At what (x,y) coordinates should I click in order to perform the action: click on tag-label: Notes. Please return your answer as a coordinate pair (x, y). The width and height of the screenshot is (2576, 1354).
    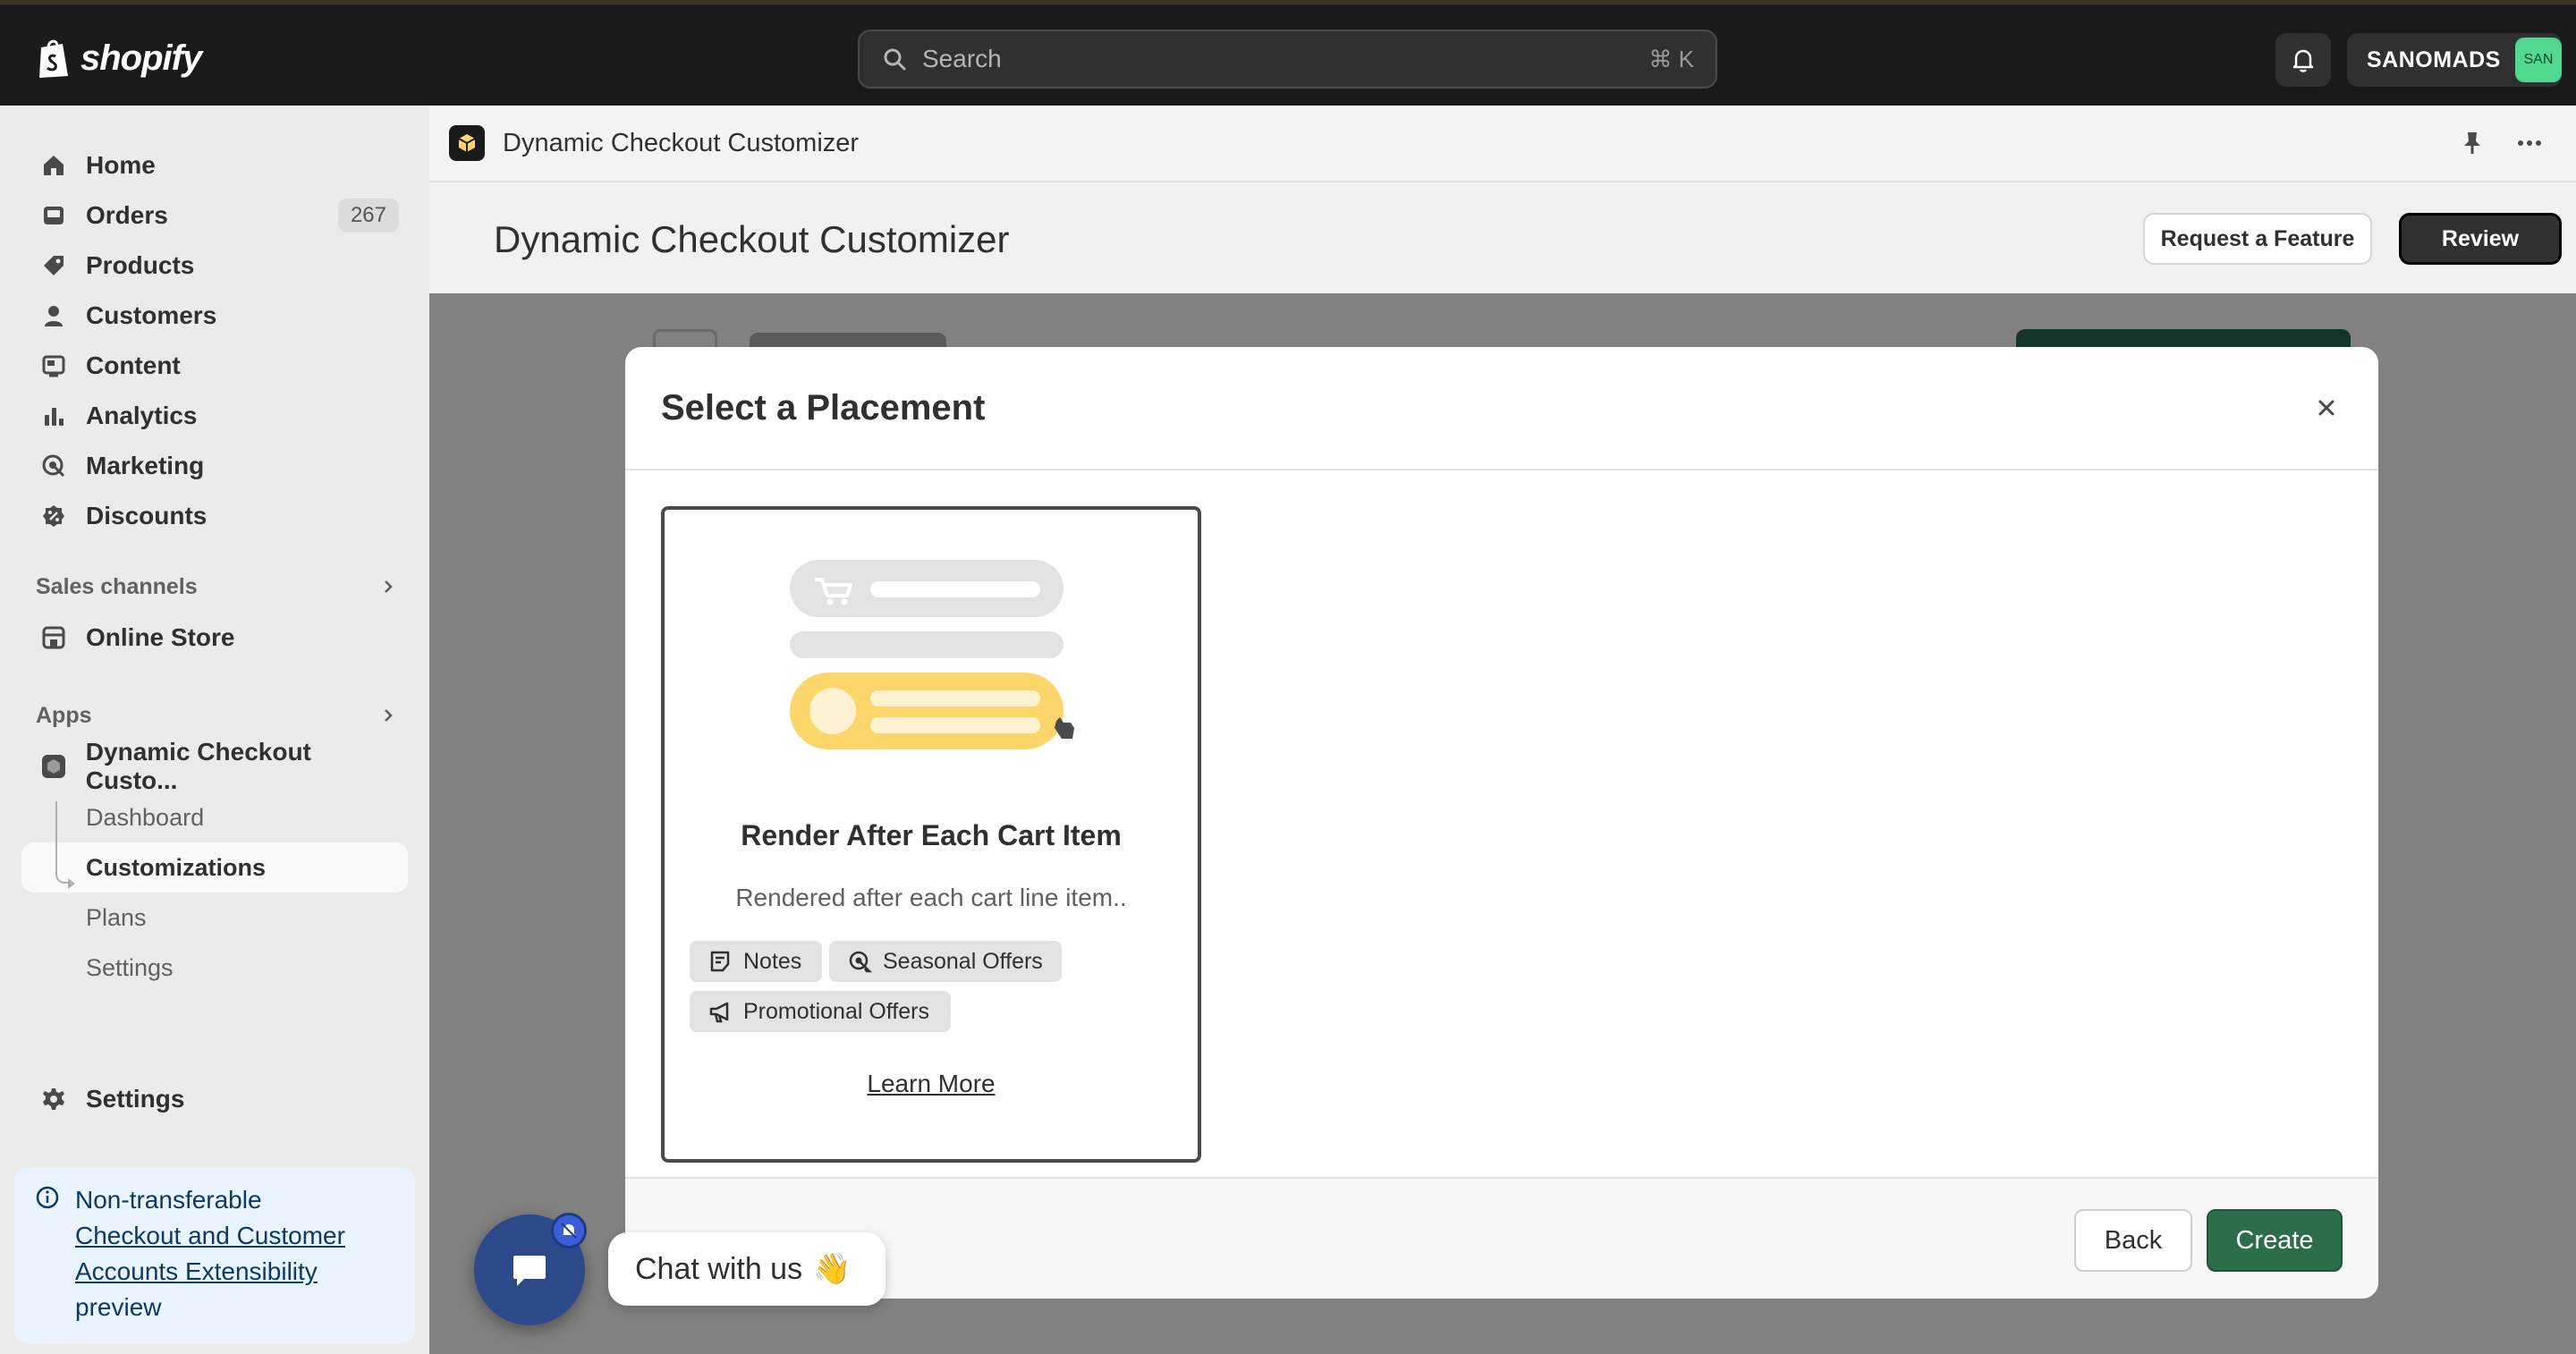
    Looking at the image, I should click on (772, 961).